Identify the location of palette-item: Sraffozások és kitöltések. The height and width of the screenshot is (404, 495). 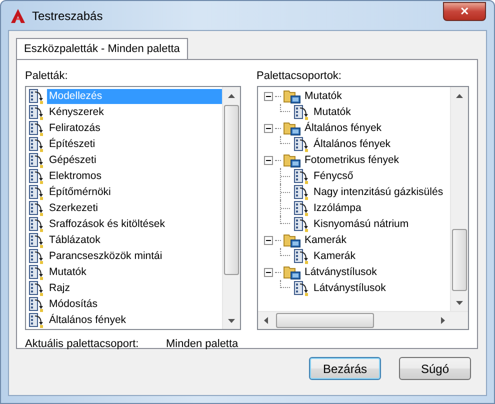
(107, 224).